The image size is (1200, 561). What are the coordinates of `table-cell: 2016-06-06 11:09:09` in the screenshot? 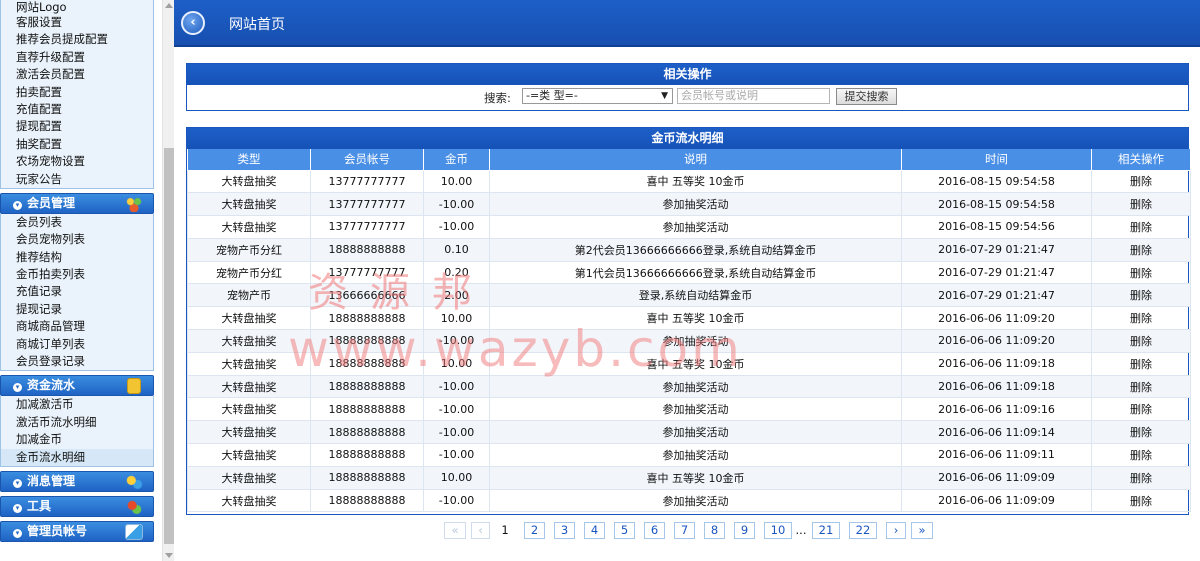 It's located at (996, 477).